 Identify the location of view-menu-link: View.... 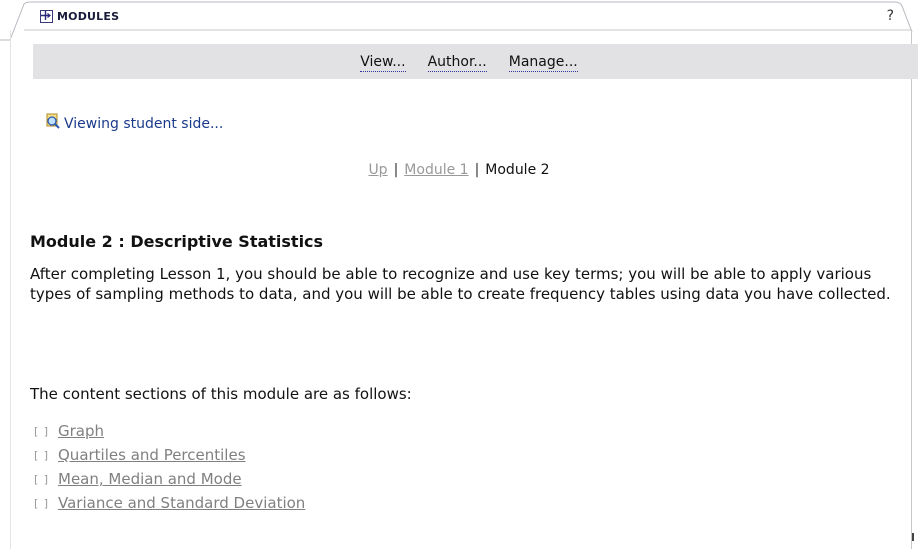
(383, 63).